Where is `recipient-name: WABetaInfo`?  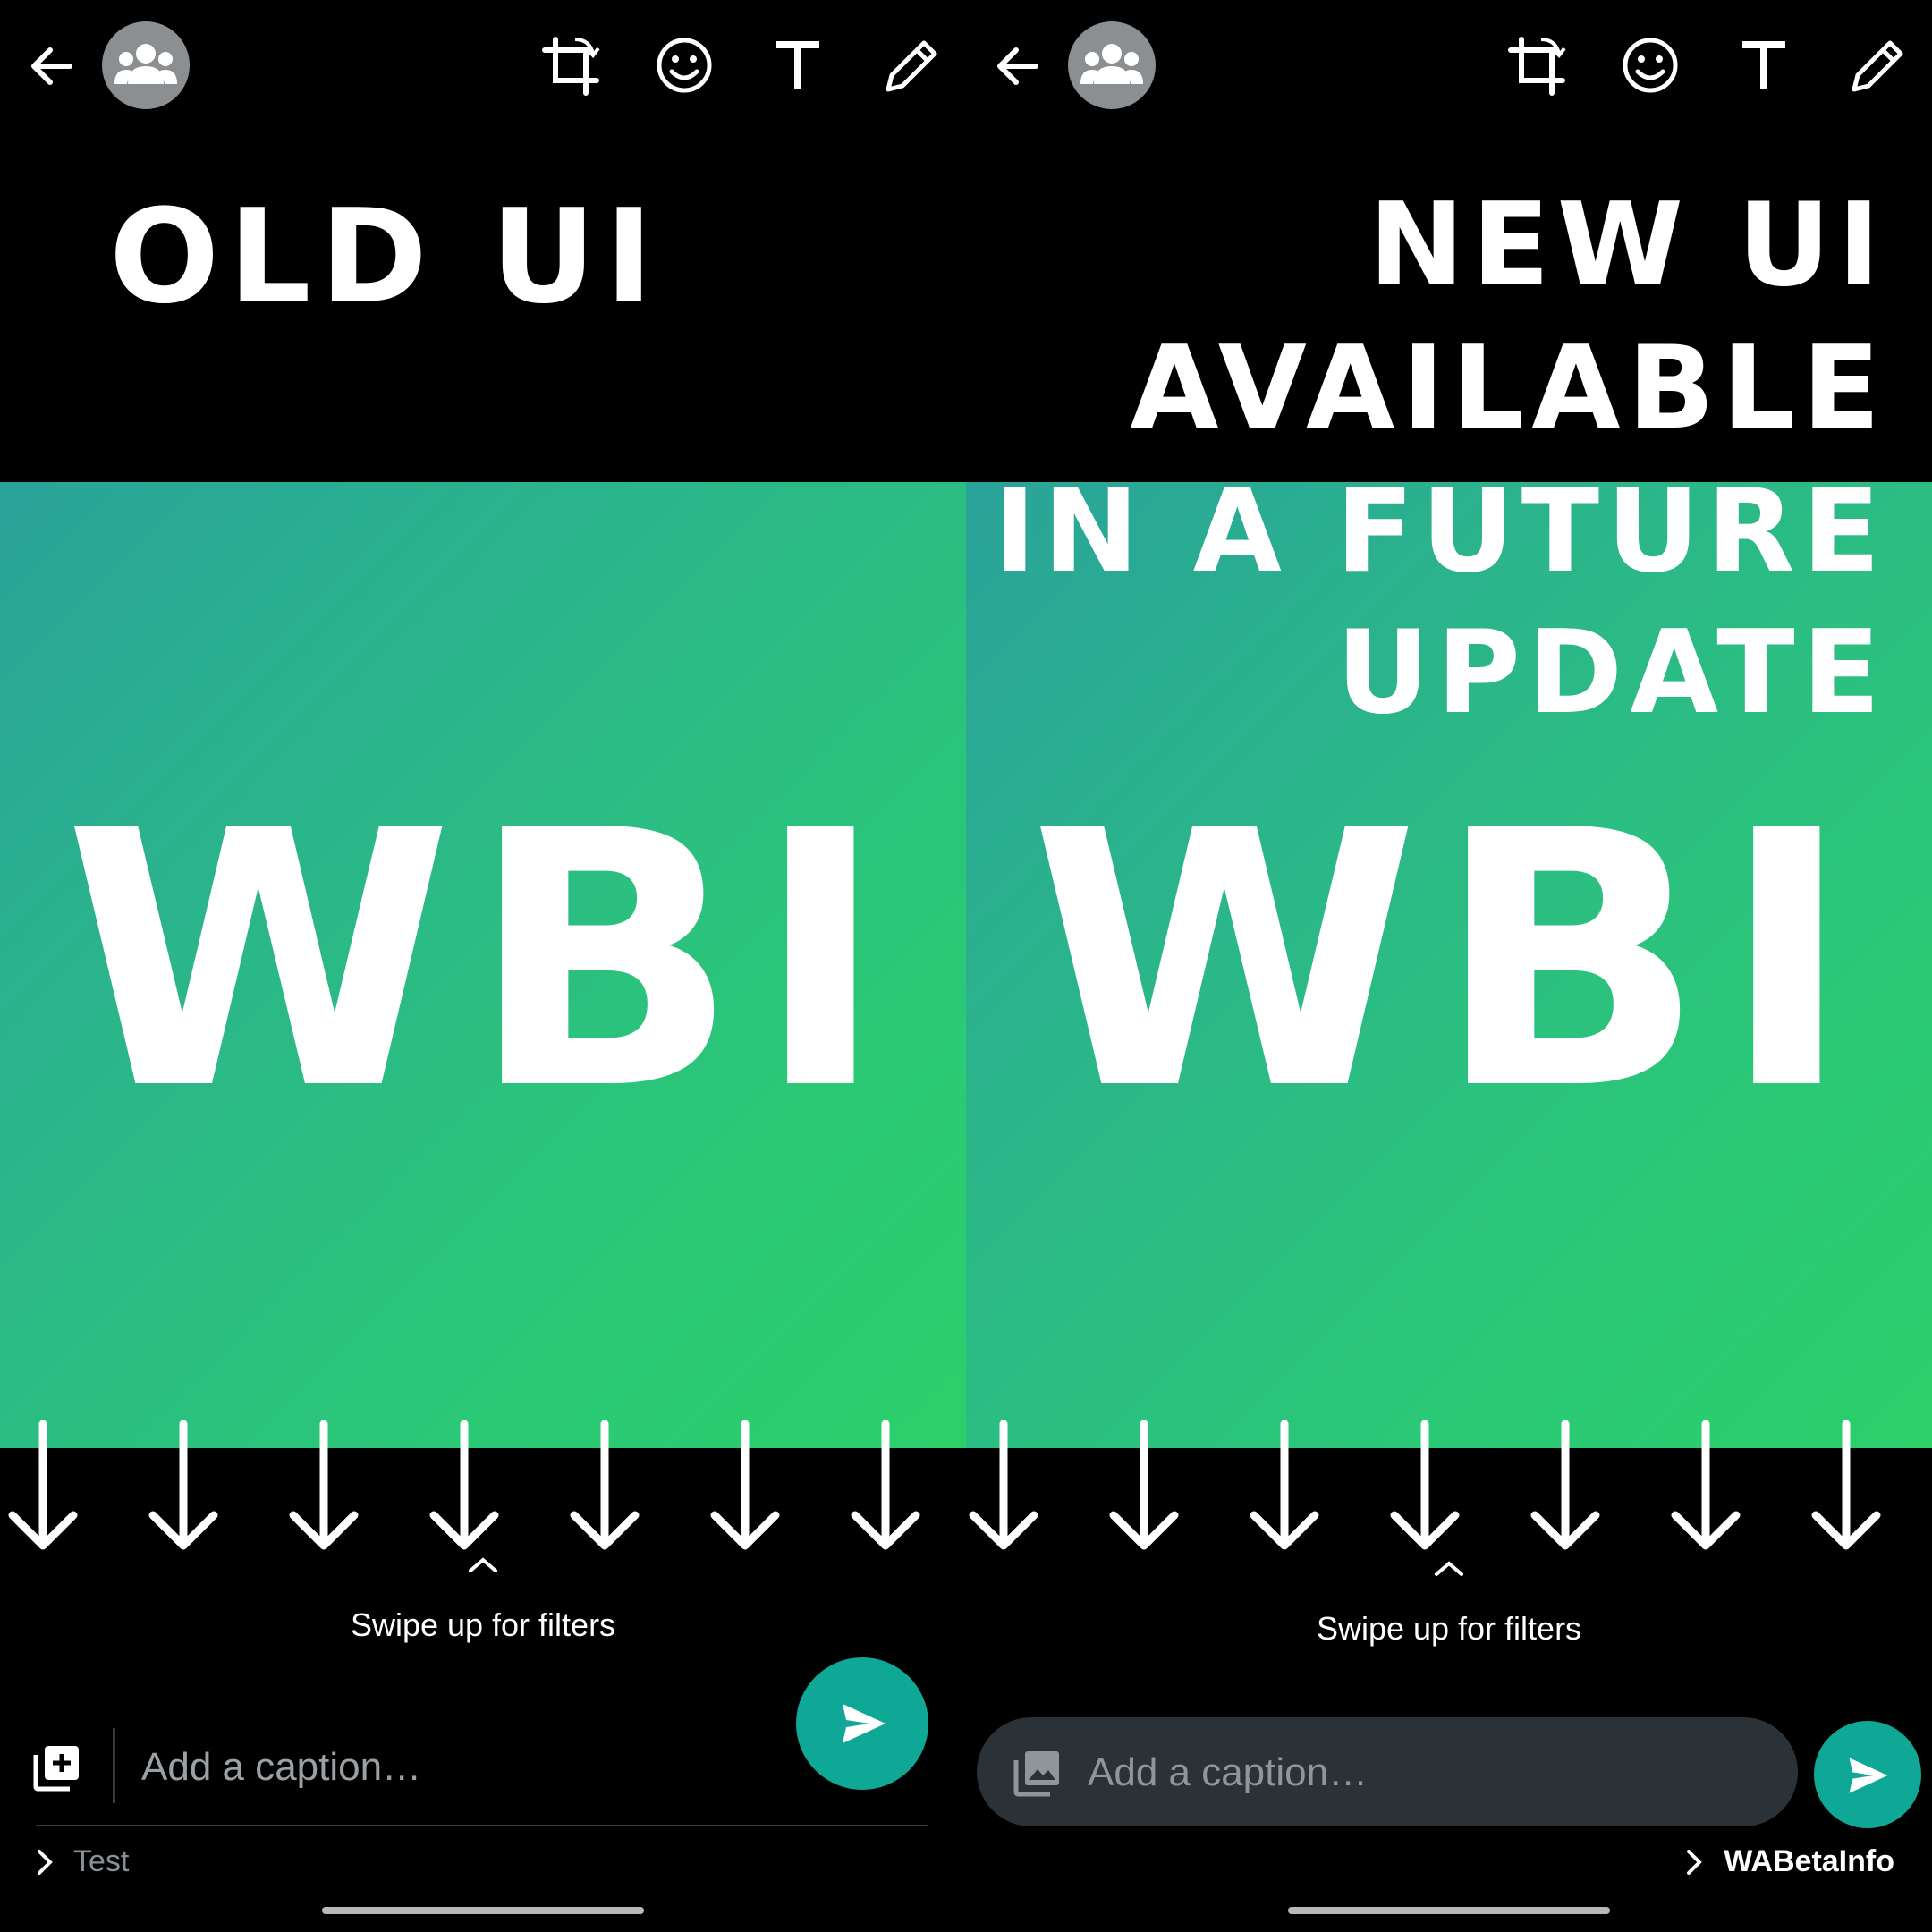
recipient-name: WABetaInfo is located at coordinates (1809, 1861).